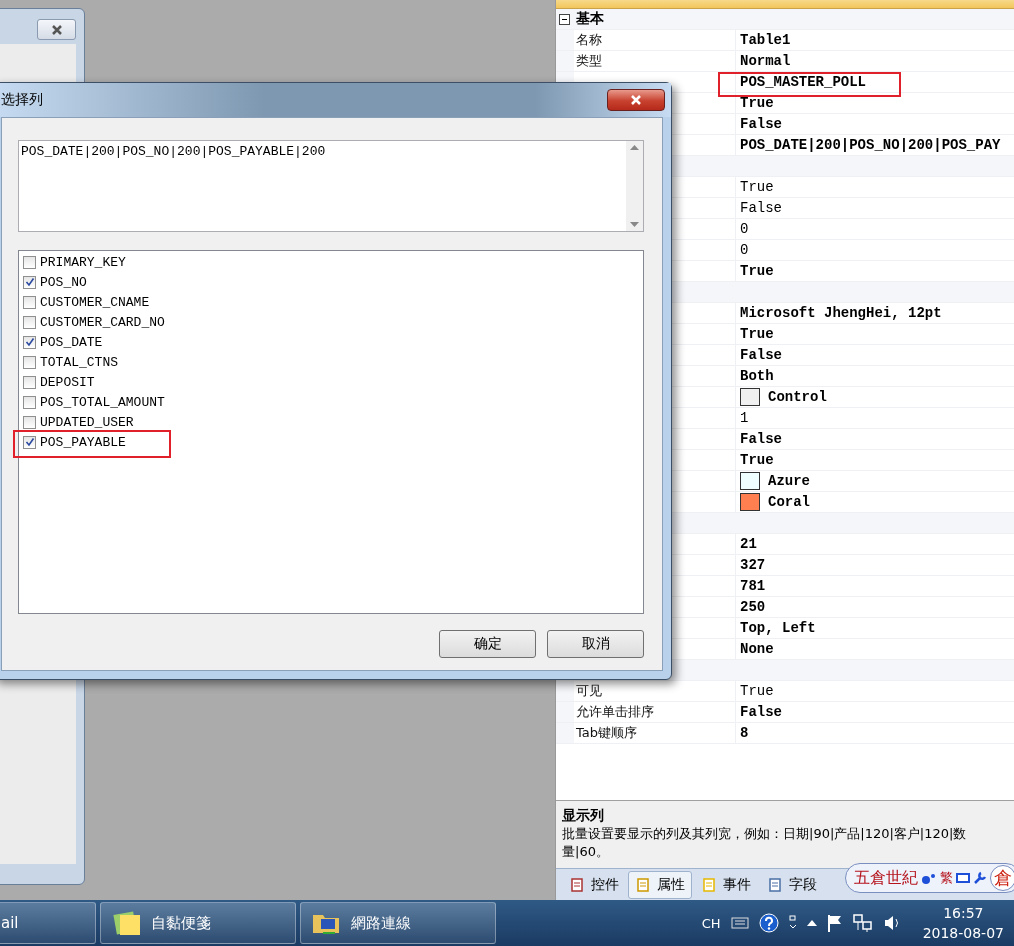 This screenshot has height=946, width=1014. Describe the element at coordinates (594, 884) in the screenshot. I see `panel-tab: 控件` at that location.